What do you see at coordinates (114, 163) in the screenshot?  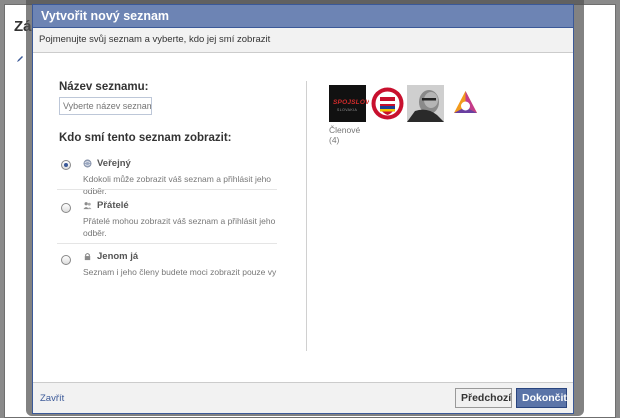 I see `public-option-title: Veřejný` at bounding box center [114, 163].